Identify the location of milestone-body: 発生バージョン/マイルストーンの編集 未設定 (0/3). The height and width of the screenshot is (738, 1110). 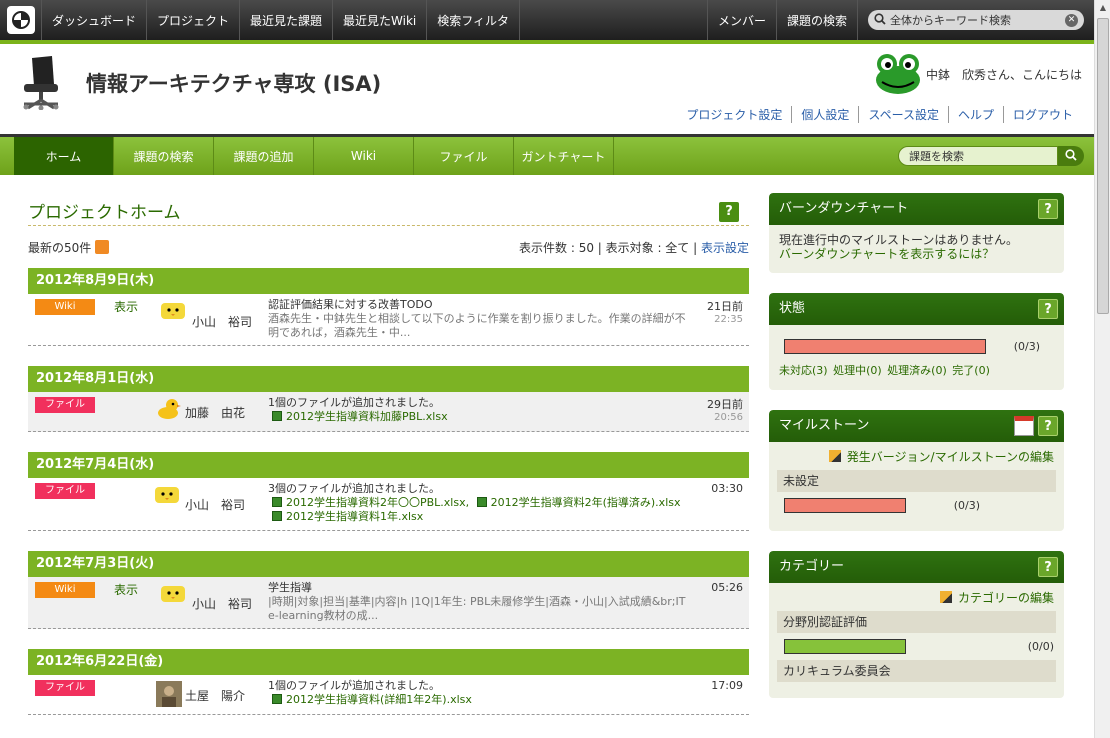
(916, 486).